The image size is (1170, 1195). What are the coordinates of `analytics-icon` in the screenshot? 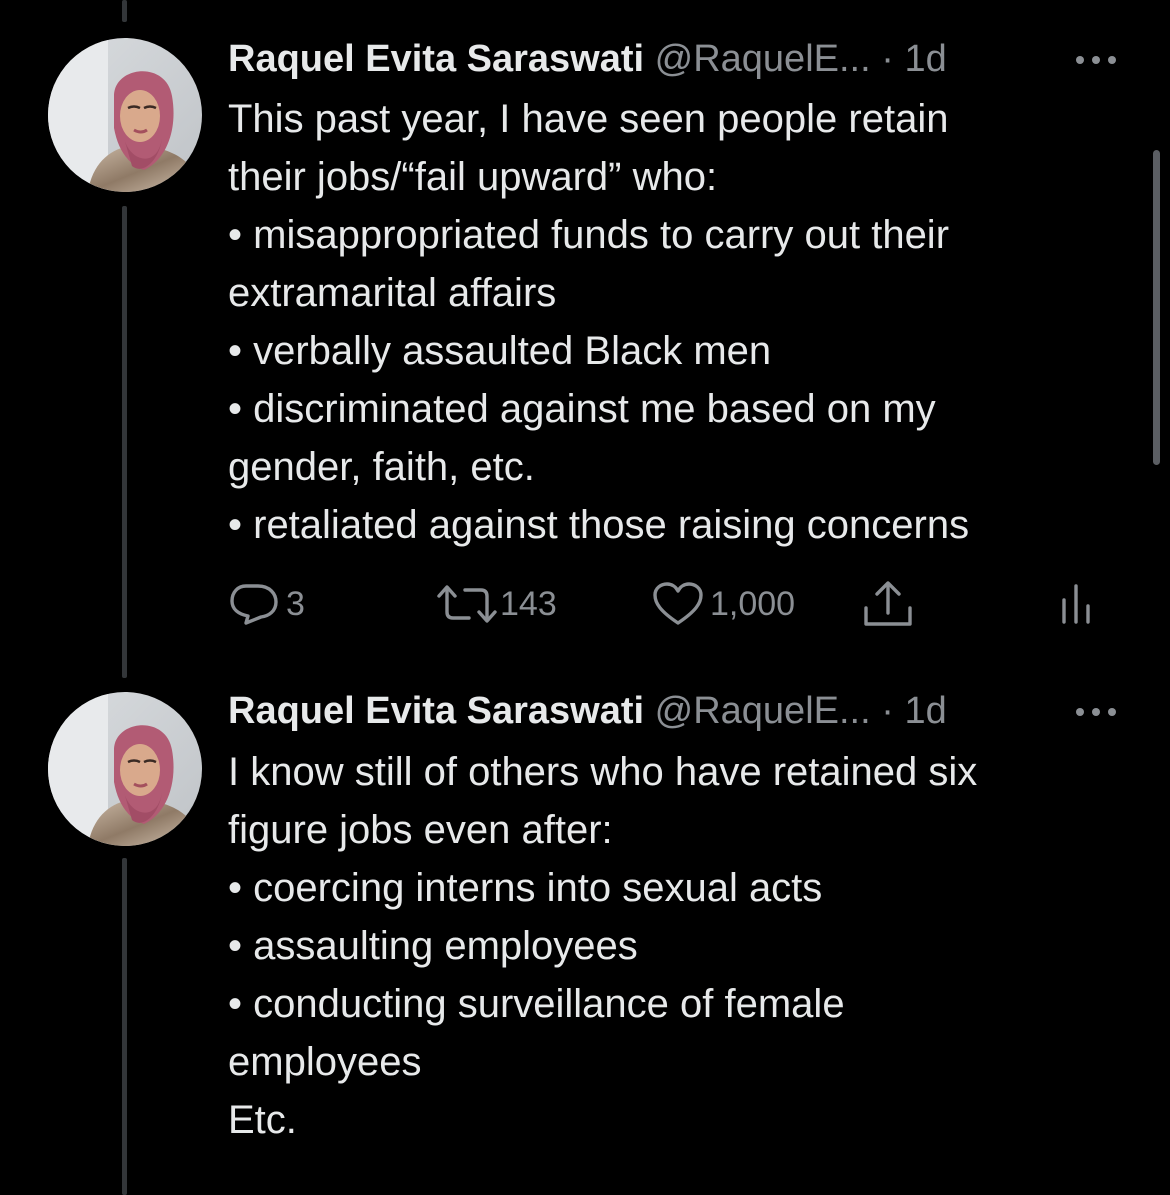 It's located at (1076, 604).